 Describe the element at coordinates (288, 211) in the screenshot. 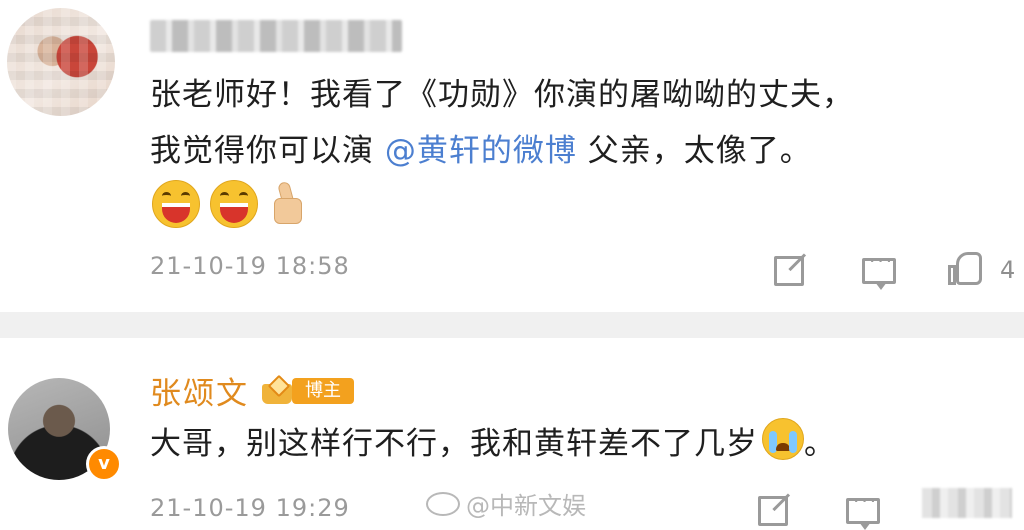

I see `palm-shape` at that location.